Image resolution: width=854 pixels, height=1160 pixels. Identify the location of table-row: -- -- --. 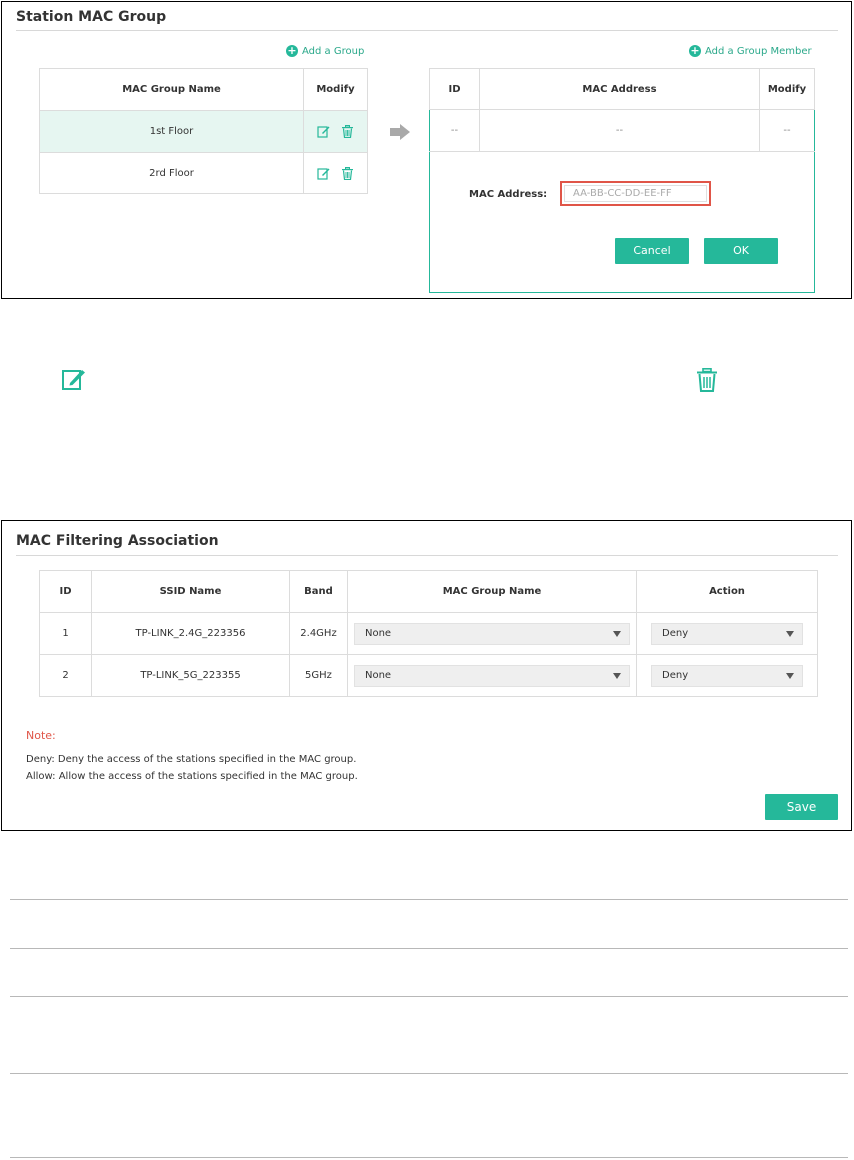
(622, 130).